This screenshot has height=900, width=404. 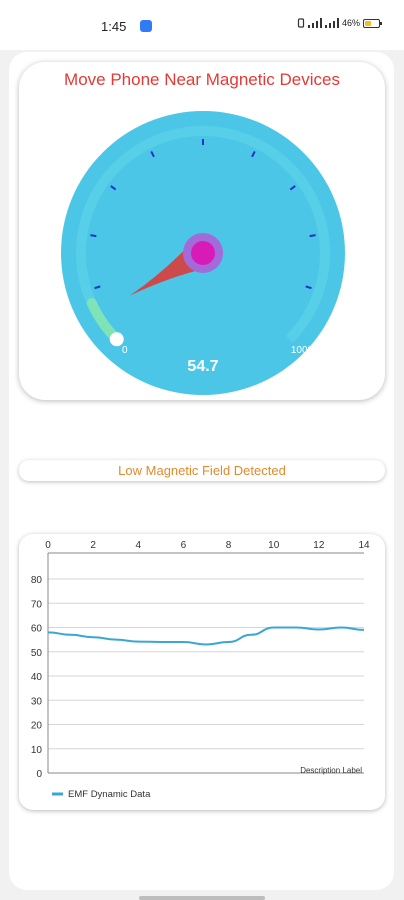 I want to click on chart-x-tick-label: 10, so click(x=274, y=545).